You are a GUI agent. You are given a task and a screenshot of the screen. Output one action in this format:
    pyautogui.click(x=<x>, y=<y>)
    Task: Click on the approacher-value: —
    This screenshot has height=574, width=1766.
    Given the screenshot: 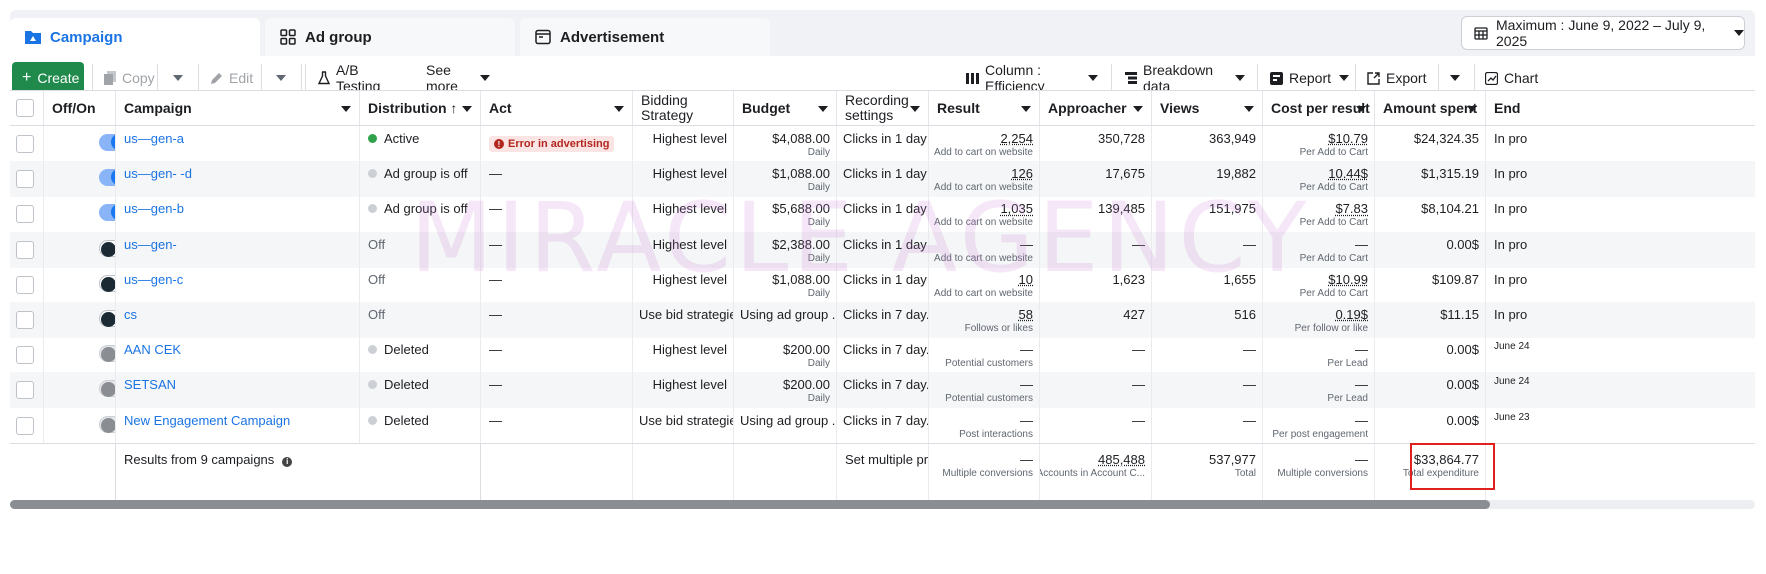 What is the action you would take?
    pyautogui.click(x=1138, y=244)
    